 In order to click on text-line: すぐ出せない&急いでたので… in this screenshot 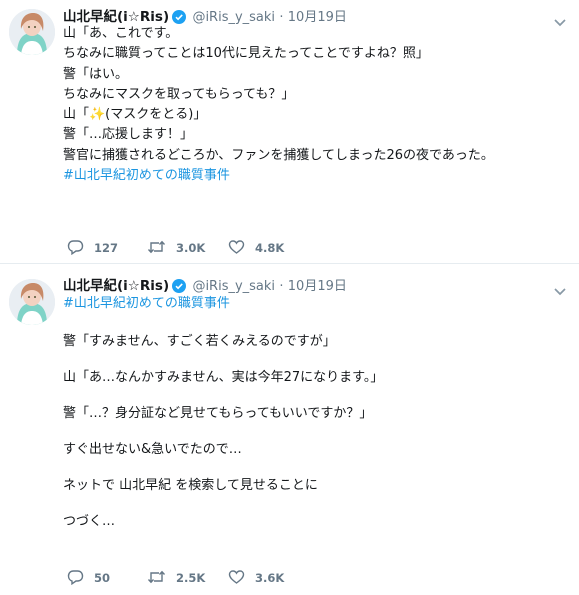, I will do `click(152, 449)`.